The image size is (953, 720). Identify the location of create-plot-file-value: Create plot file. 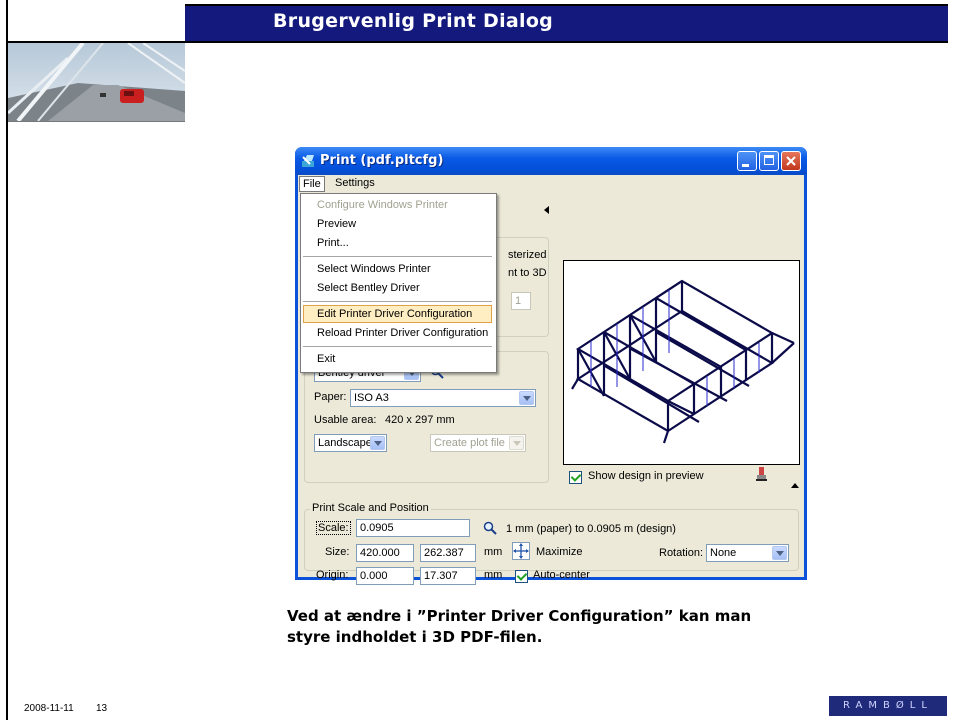
(469, 443).